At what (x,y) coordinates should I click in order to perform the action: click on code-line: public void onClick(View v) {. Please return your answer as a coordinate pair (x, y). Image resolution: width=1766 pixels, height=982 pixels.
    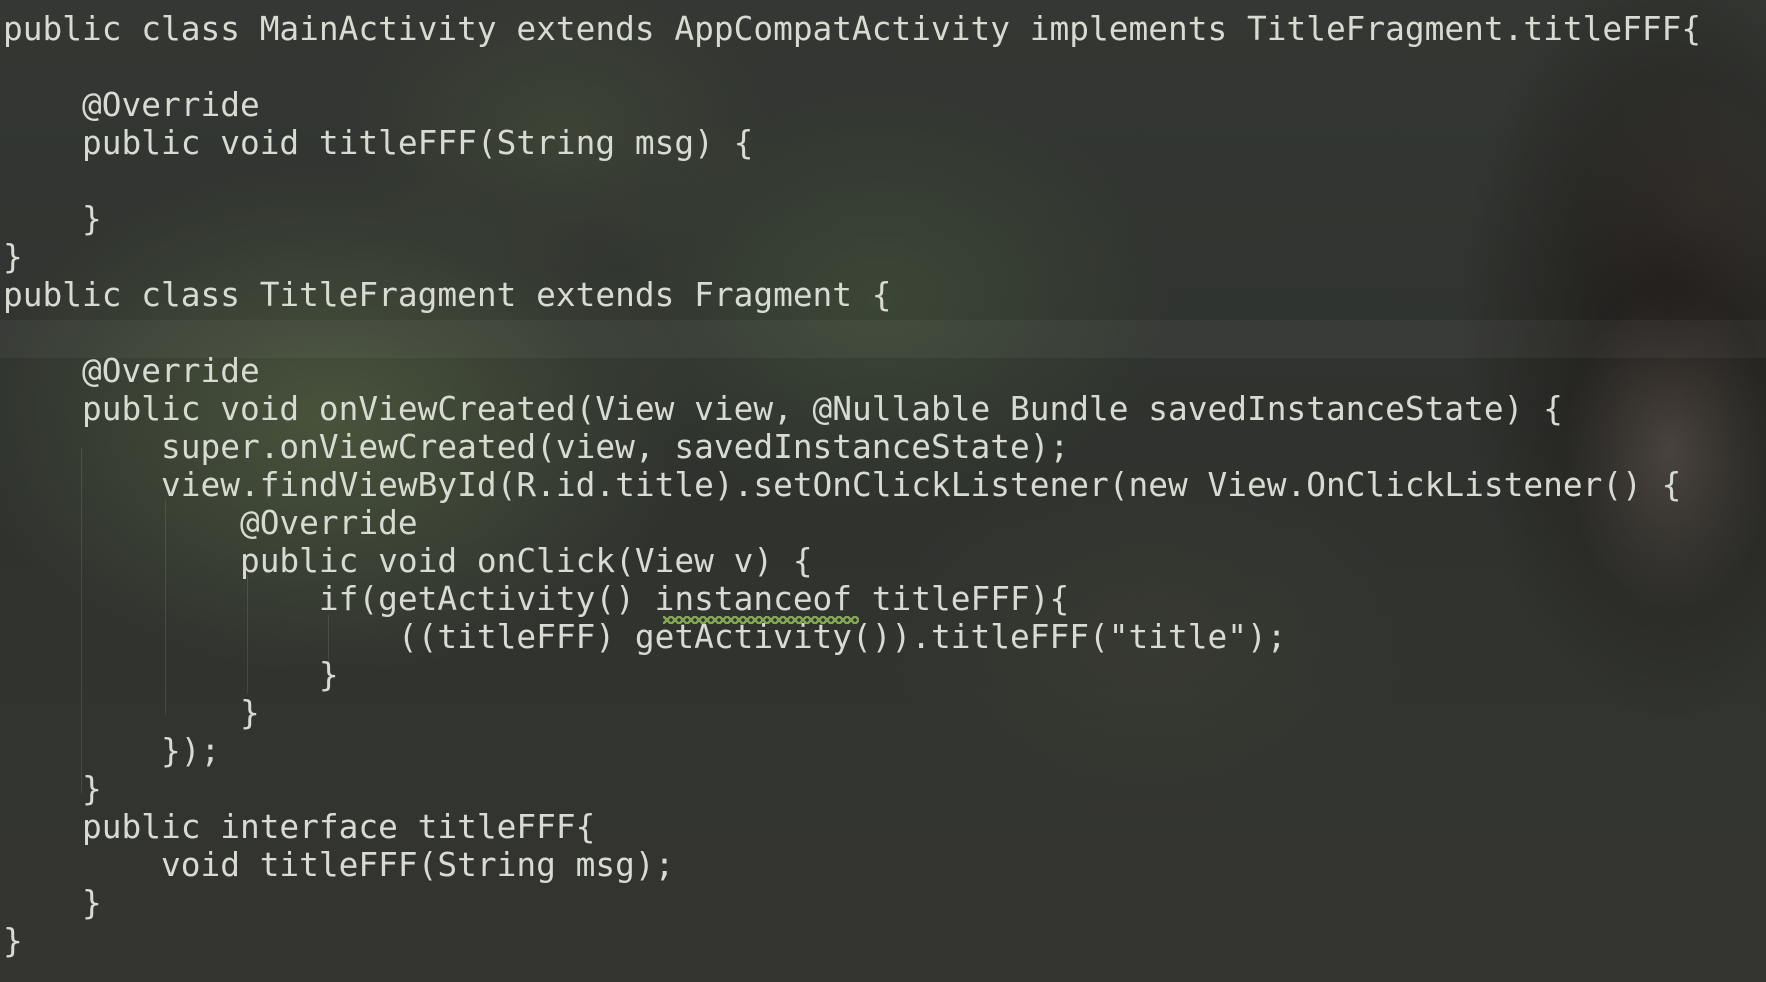
    Looking at the image, I should click on (408, 561).